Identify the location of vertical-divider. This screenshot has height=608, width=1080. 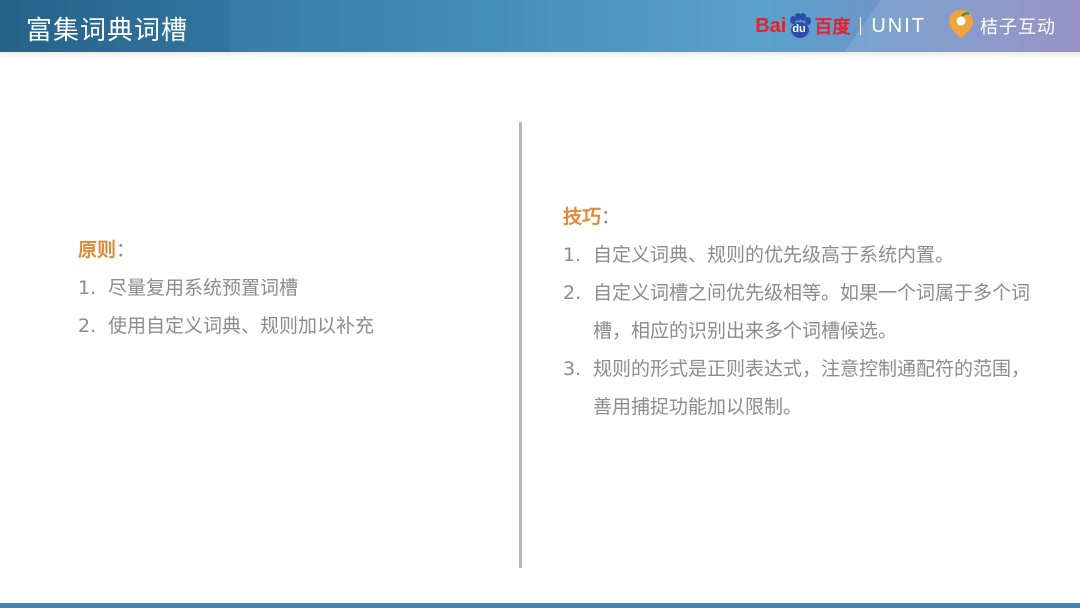
(520, 345).